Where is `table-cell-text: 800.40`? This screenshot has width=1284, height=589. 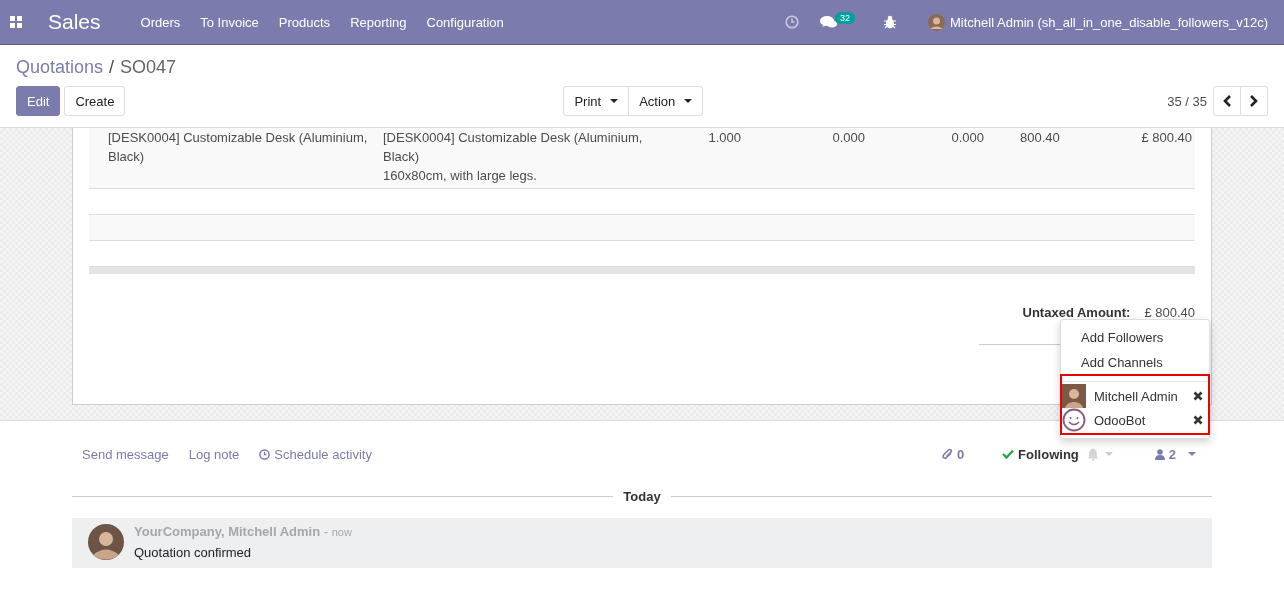
table-cell-text: 800.40 is located at coordinates (1039, 138).